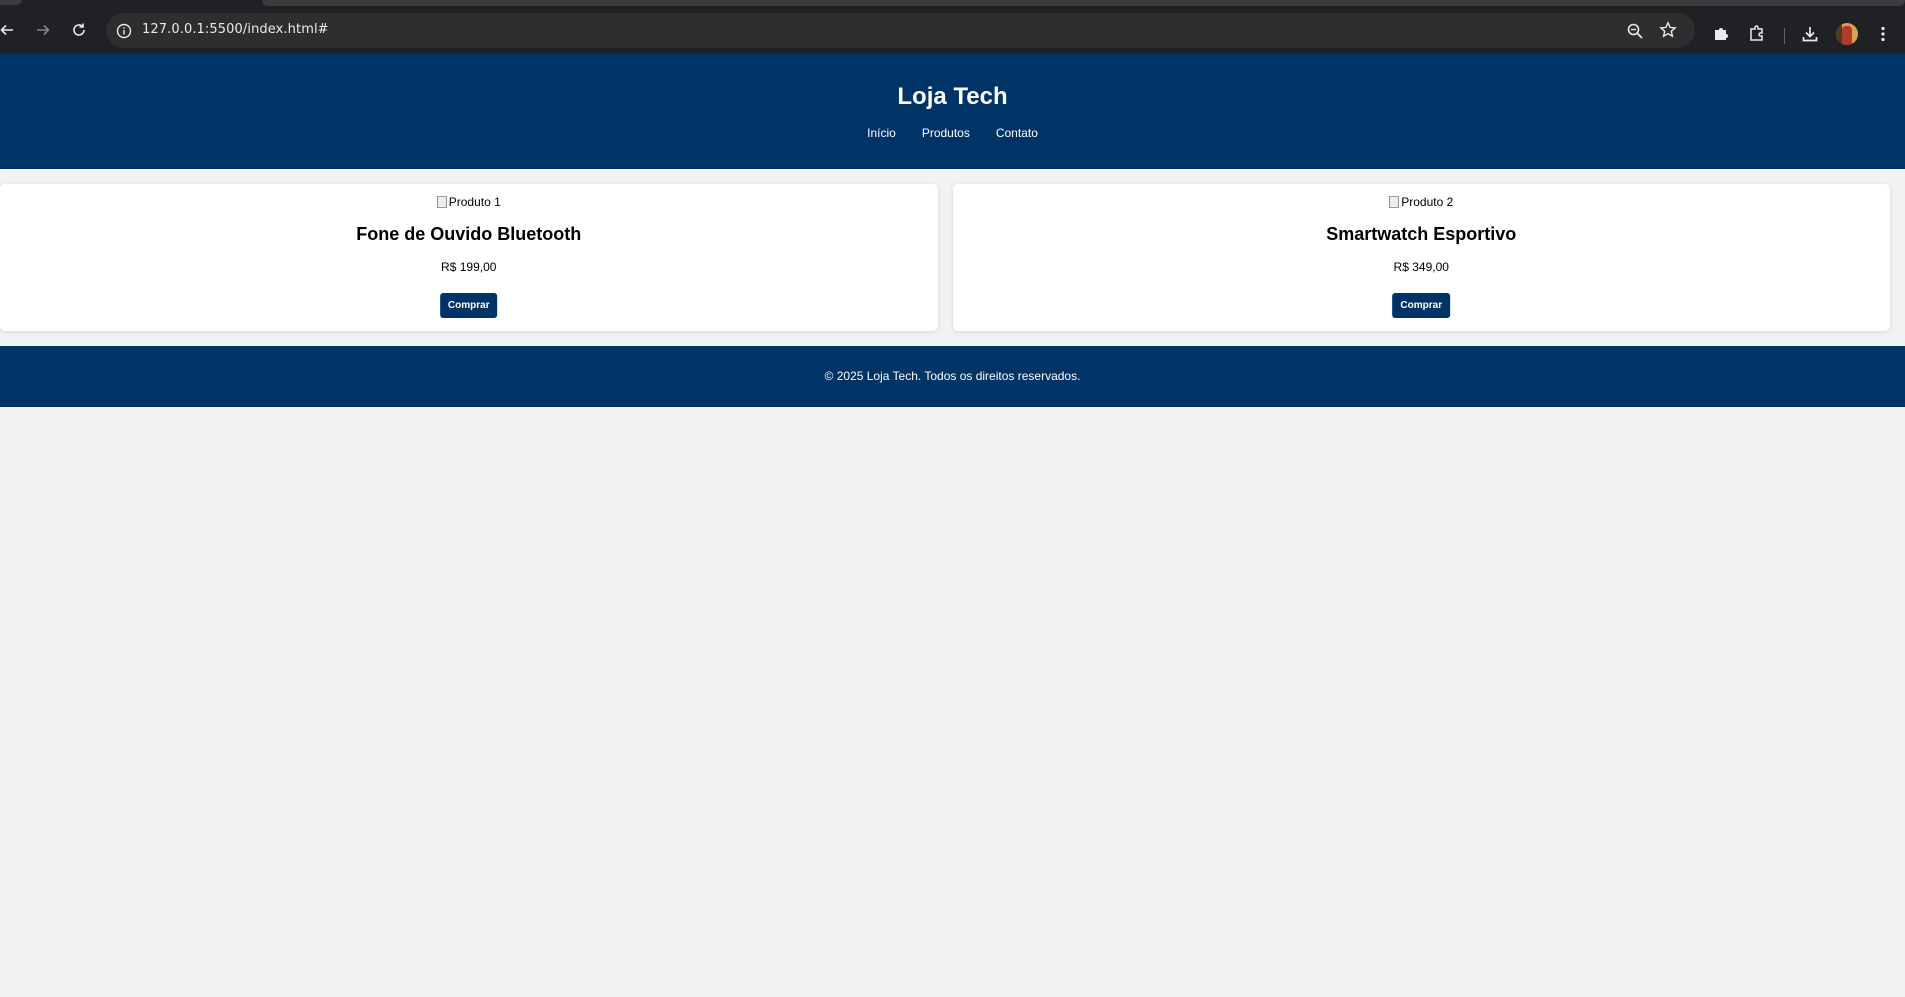 Image resolution: width=1905 pixels, height=997 pixels. Describe the element at coordinates (469, 267) in the screenshot. I see `product-price: R$ 199,00` at that location.